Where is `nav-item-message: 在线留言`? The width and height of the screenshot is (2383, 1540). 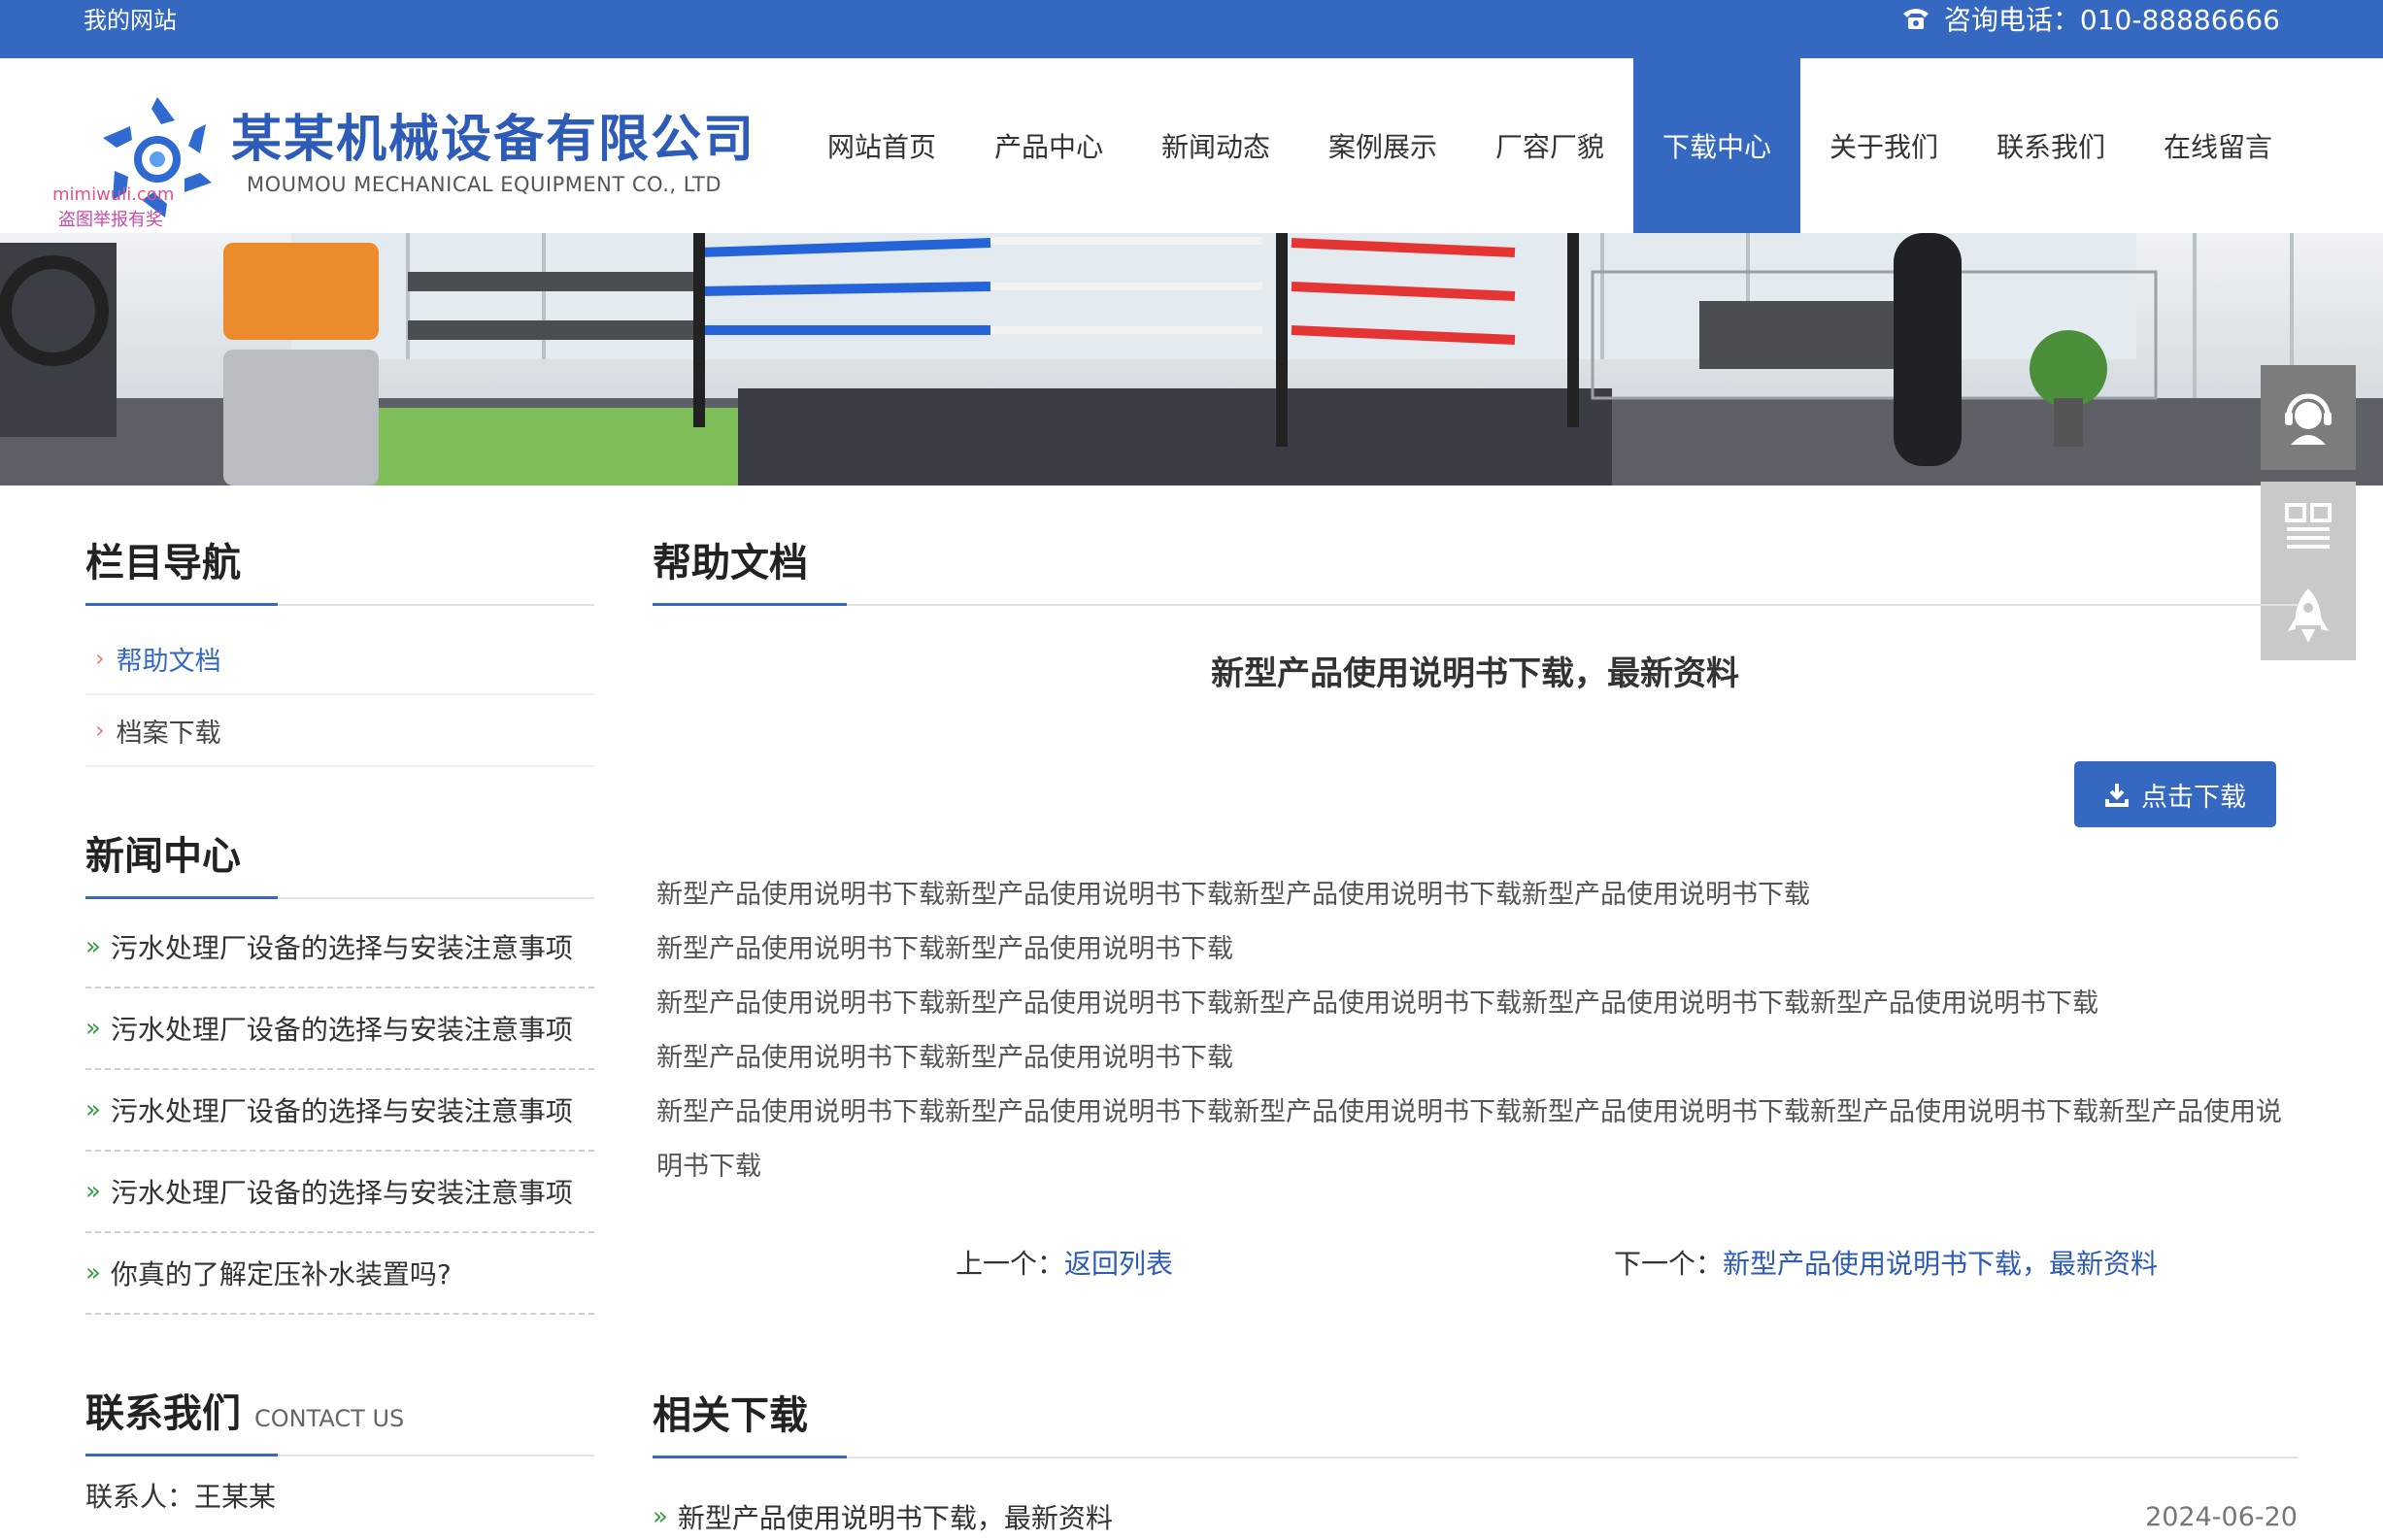
nav-item-message: 在线留言 is located at coordinates (2217, 145).